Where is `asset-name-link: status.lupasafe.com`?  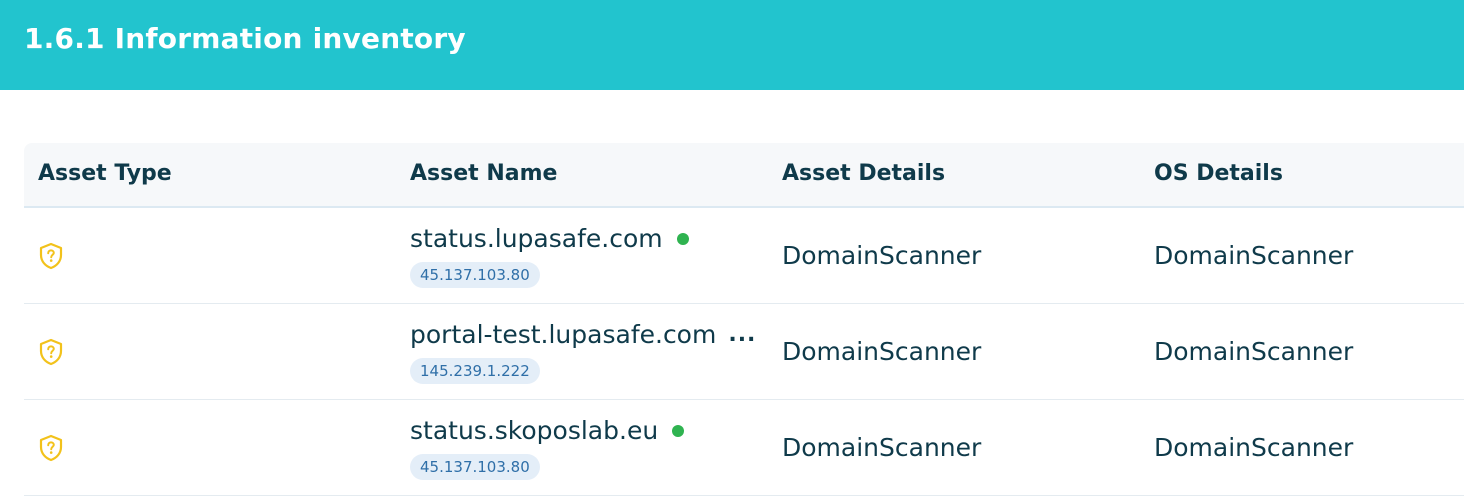 asset-name-link: status.lupasafe.com is located at coordinates (536, 238).